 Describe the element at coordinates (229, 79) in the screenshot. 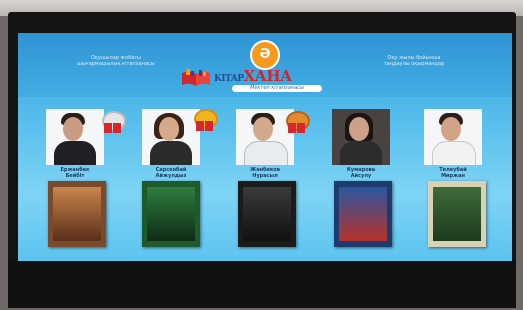

I see `logo-name-main: KITAP` at that location.